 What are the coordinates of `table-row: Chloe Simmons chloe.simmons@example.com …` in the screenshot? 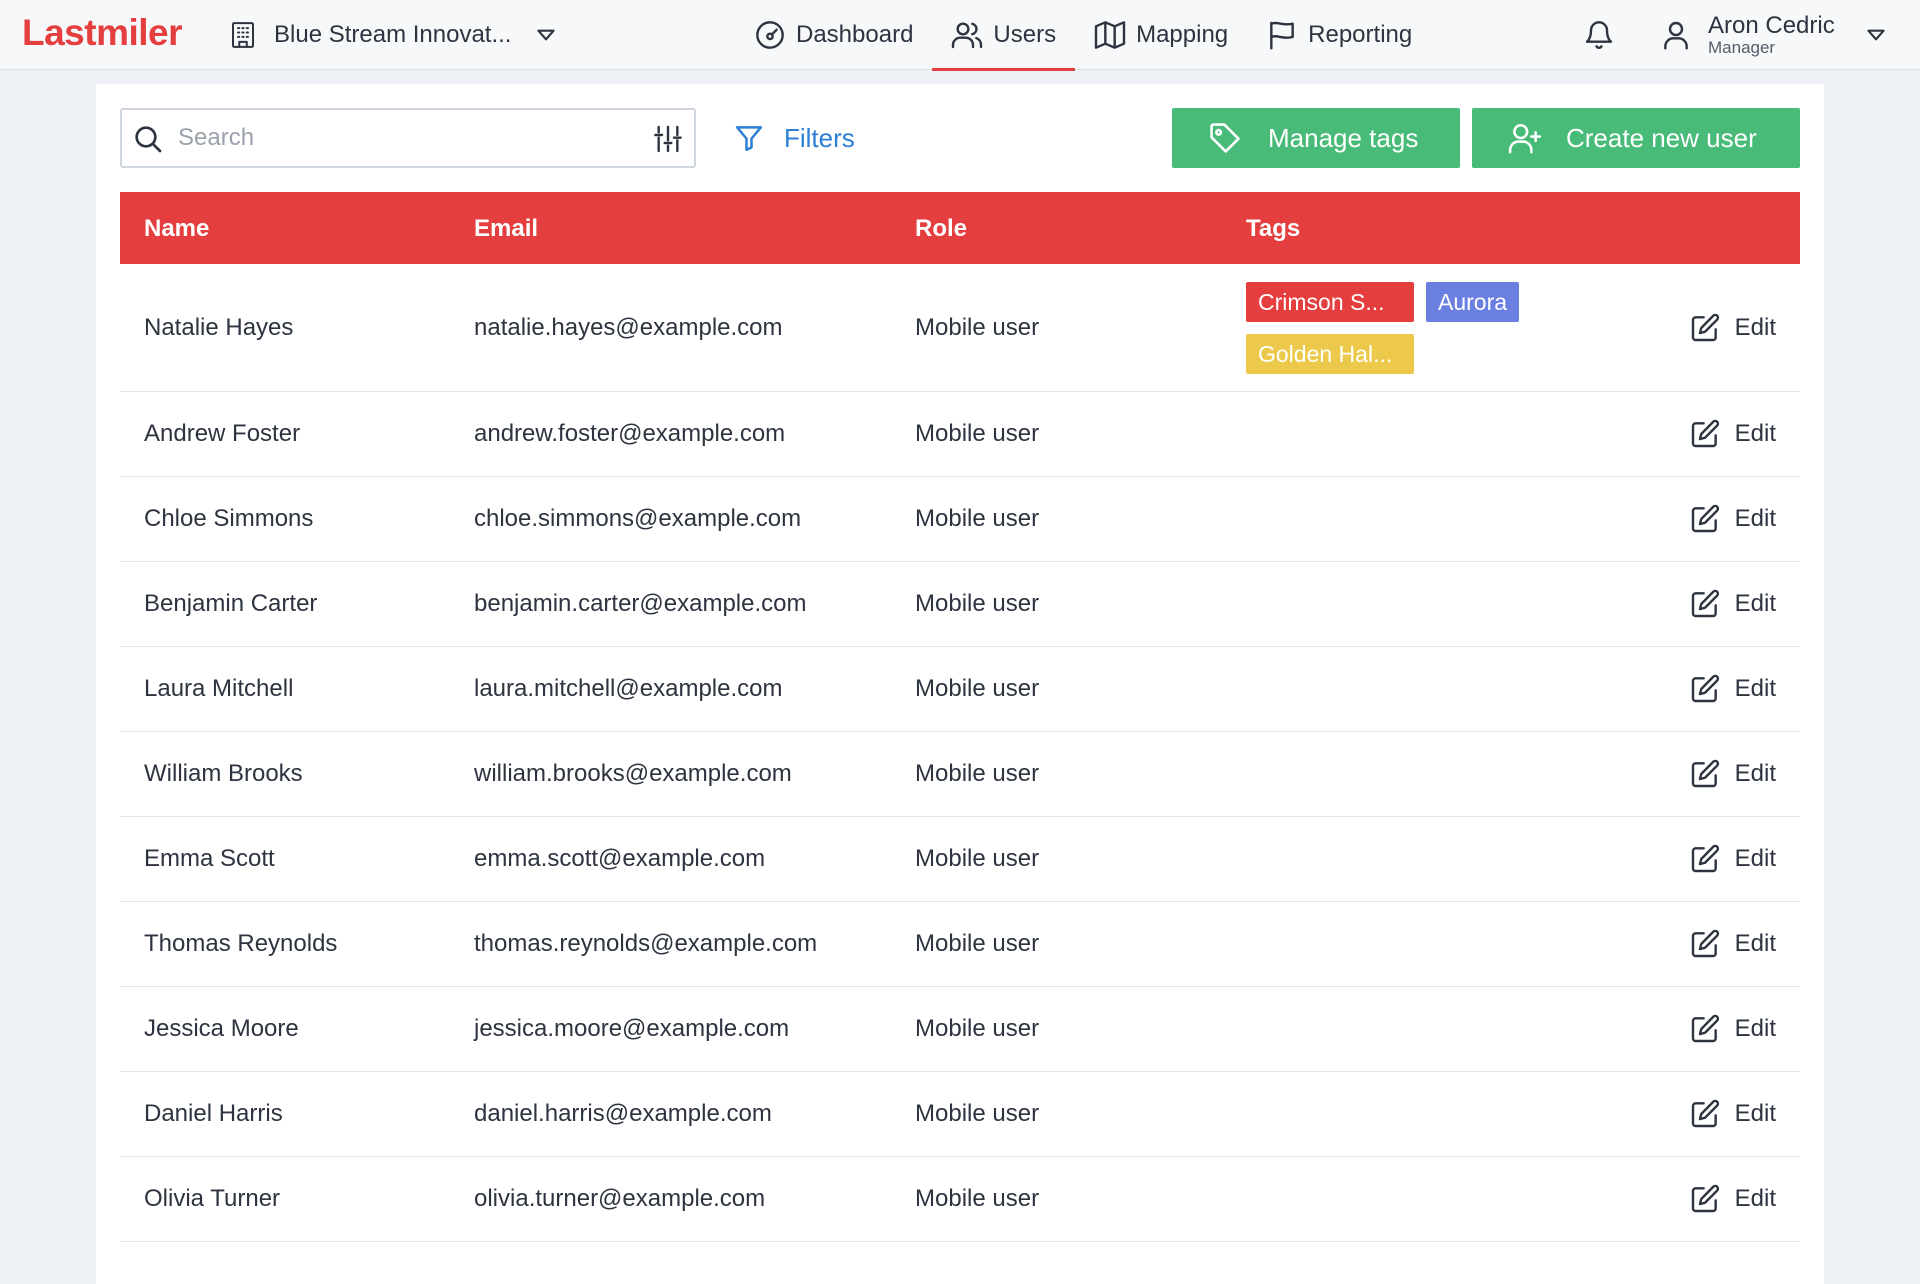 It's located at (960, 519).